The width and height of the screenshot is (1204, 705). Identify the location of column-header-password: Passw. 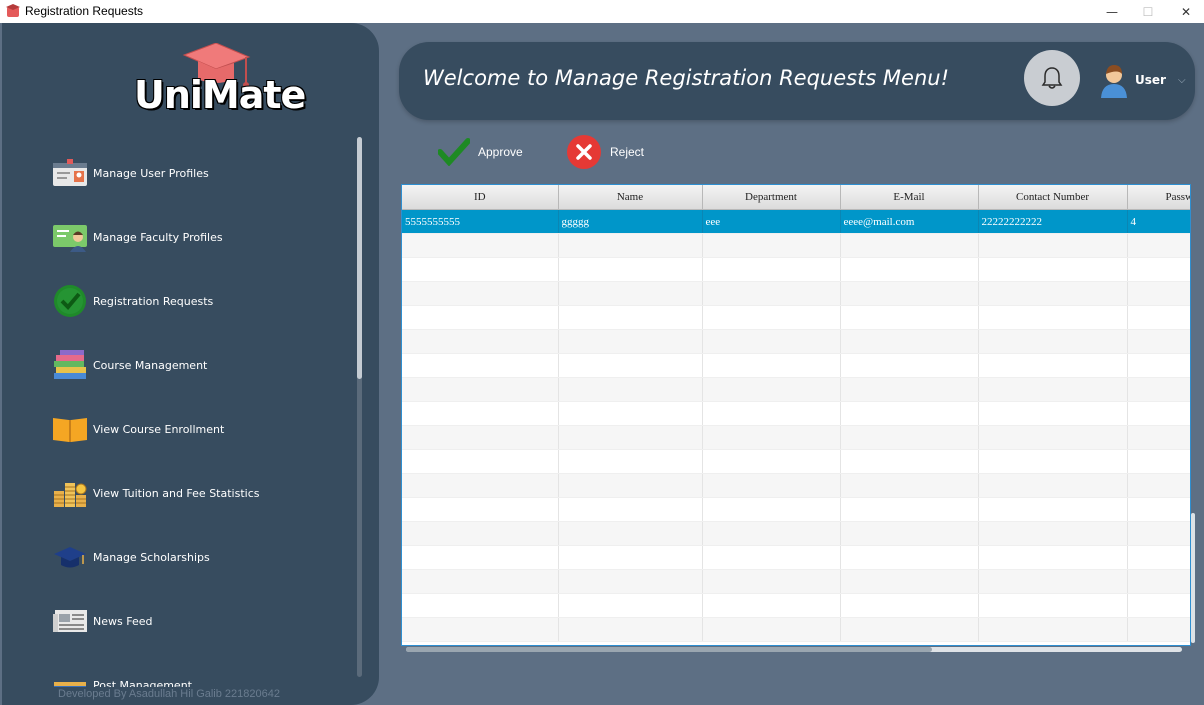
(1158, 197).